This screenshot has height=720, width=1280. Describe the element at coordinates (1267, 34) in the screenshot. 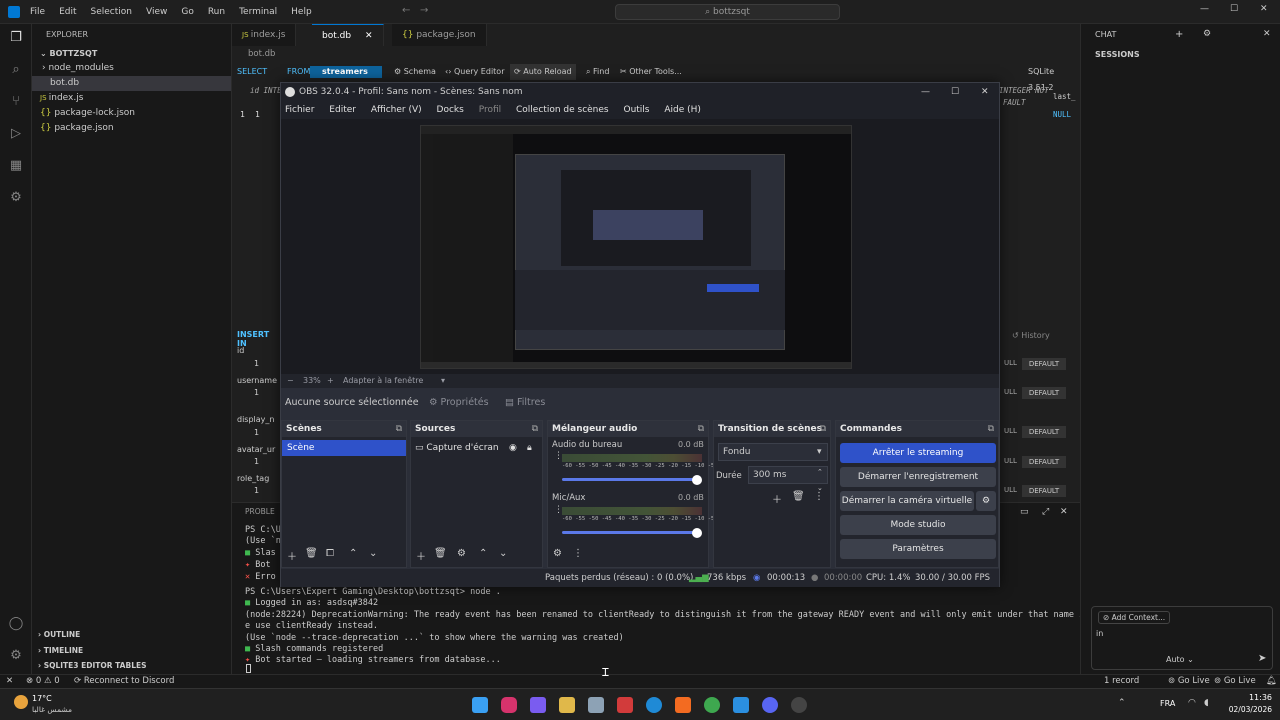

I see `close-chat-icon: ✕` at that location.